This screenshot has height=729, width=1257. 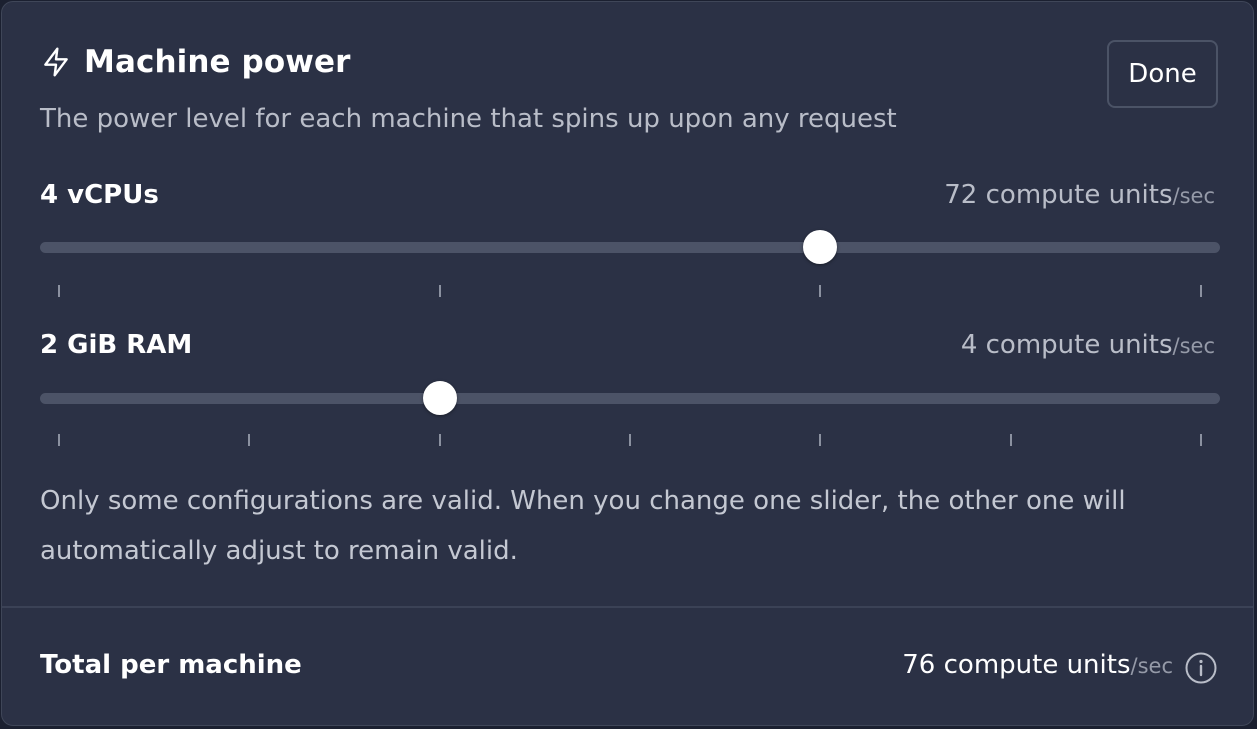 What do you see at coordinates (1058, 195) in the screenshot?
I see `cpu-compute-units-value: 72 compute units` at bounding box center [1058, 195].